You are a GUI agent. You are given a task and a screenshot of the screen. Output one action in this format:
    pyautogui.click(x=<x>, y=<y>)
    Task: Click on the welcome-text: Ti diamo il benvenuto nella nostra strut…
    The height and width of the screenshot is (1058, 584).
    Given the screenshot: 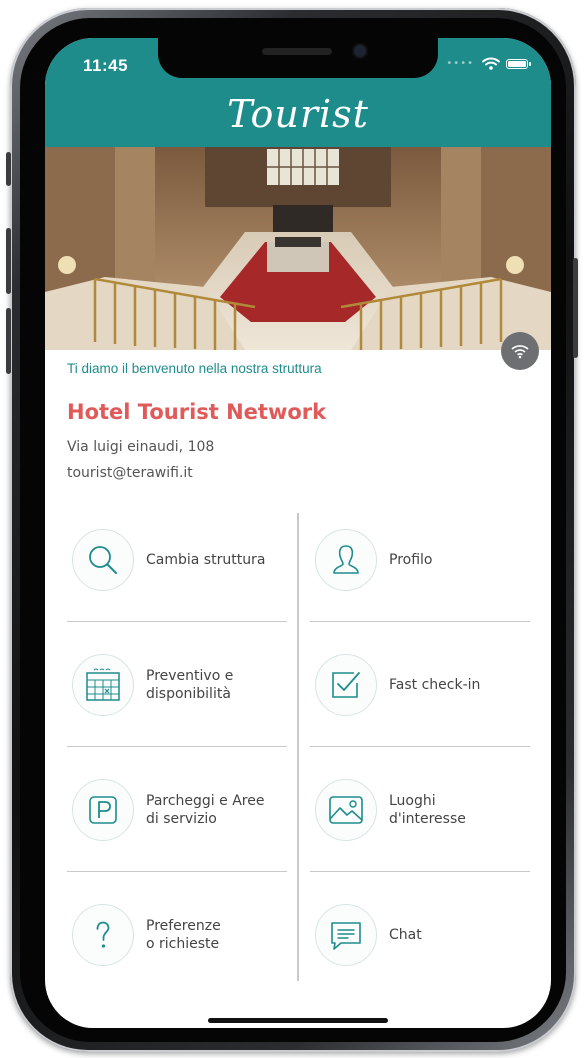 What is the action you would take?
    pyautogui.click(x=194, y=368)
    